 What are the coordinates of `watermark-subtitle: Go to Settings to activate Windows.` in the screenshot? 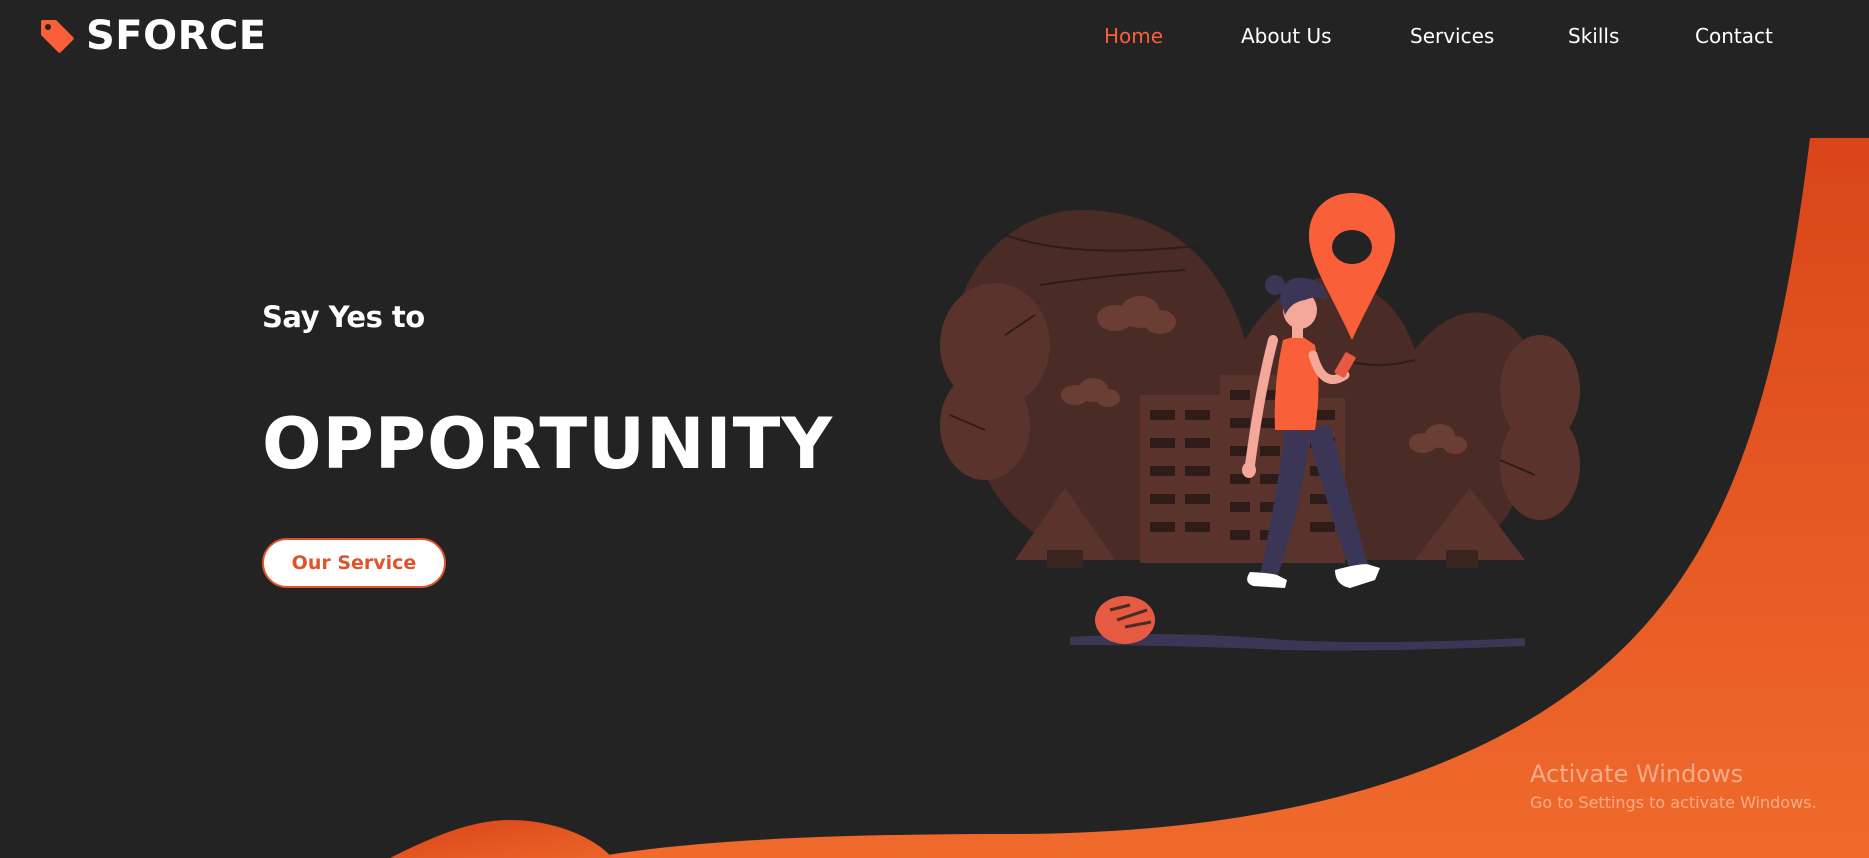 It's located at (1673, 802).